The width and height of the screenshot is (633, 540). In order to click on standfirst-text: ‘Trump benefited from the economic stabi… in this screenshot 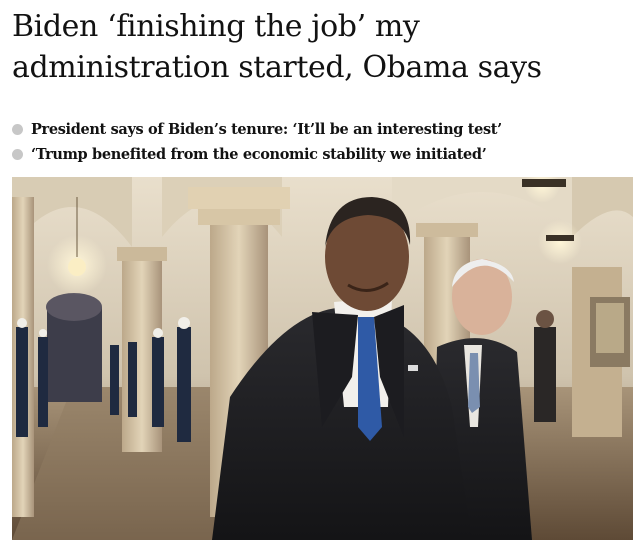, I will do `click(259, 154)`.